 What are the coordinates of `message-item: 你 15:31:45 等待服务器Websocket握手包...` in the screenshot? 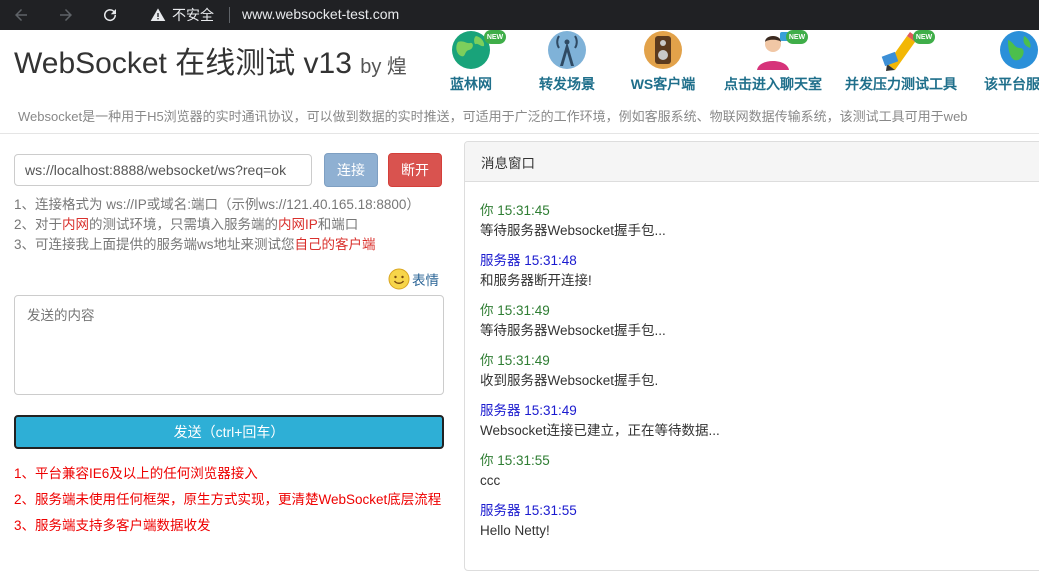 It's located at (759, 226).